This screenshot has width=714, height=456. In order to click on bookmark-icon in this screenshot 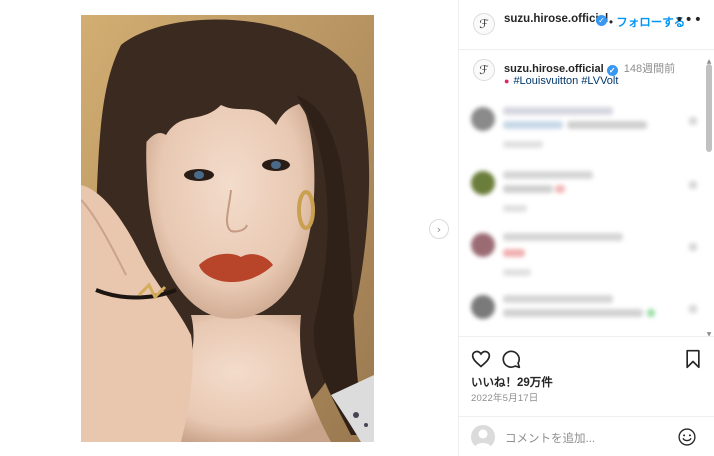, I will do `click(693, 359)`.